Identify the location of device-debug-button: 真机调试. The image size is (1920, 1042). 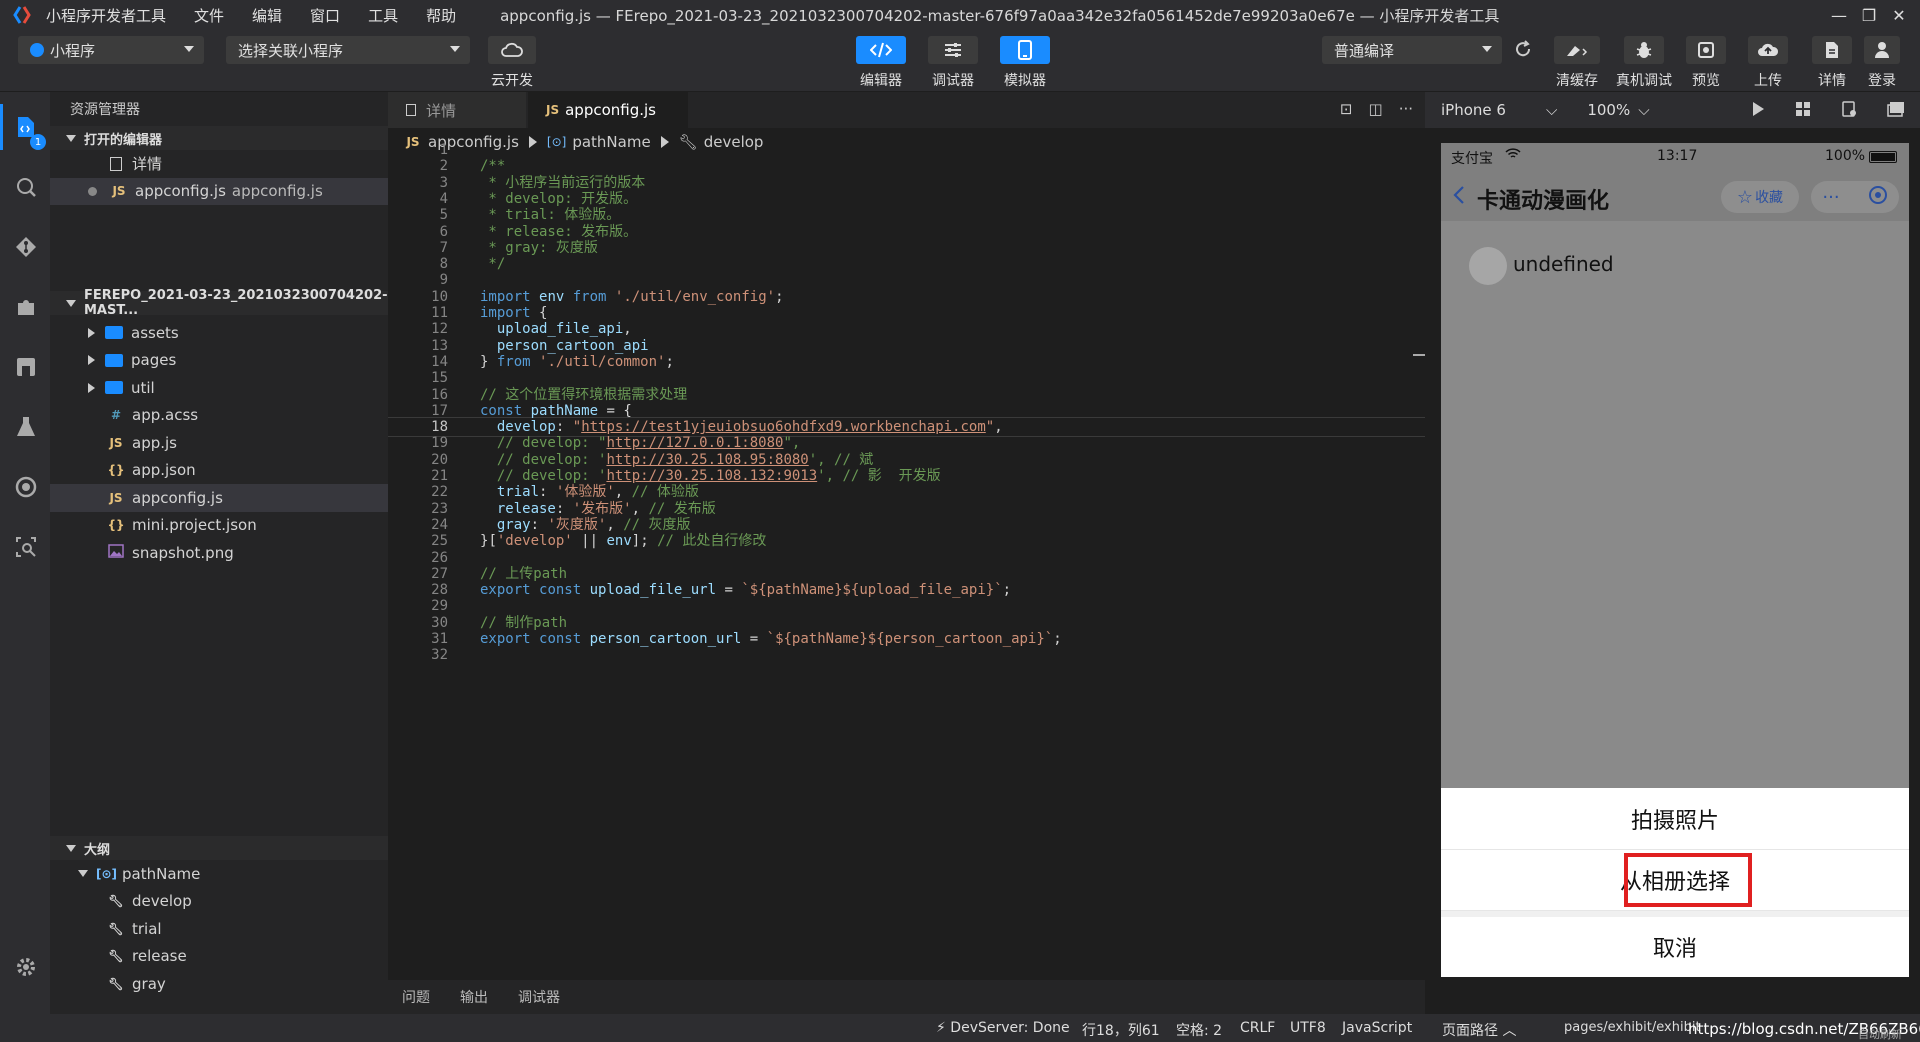
(1644, 63).